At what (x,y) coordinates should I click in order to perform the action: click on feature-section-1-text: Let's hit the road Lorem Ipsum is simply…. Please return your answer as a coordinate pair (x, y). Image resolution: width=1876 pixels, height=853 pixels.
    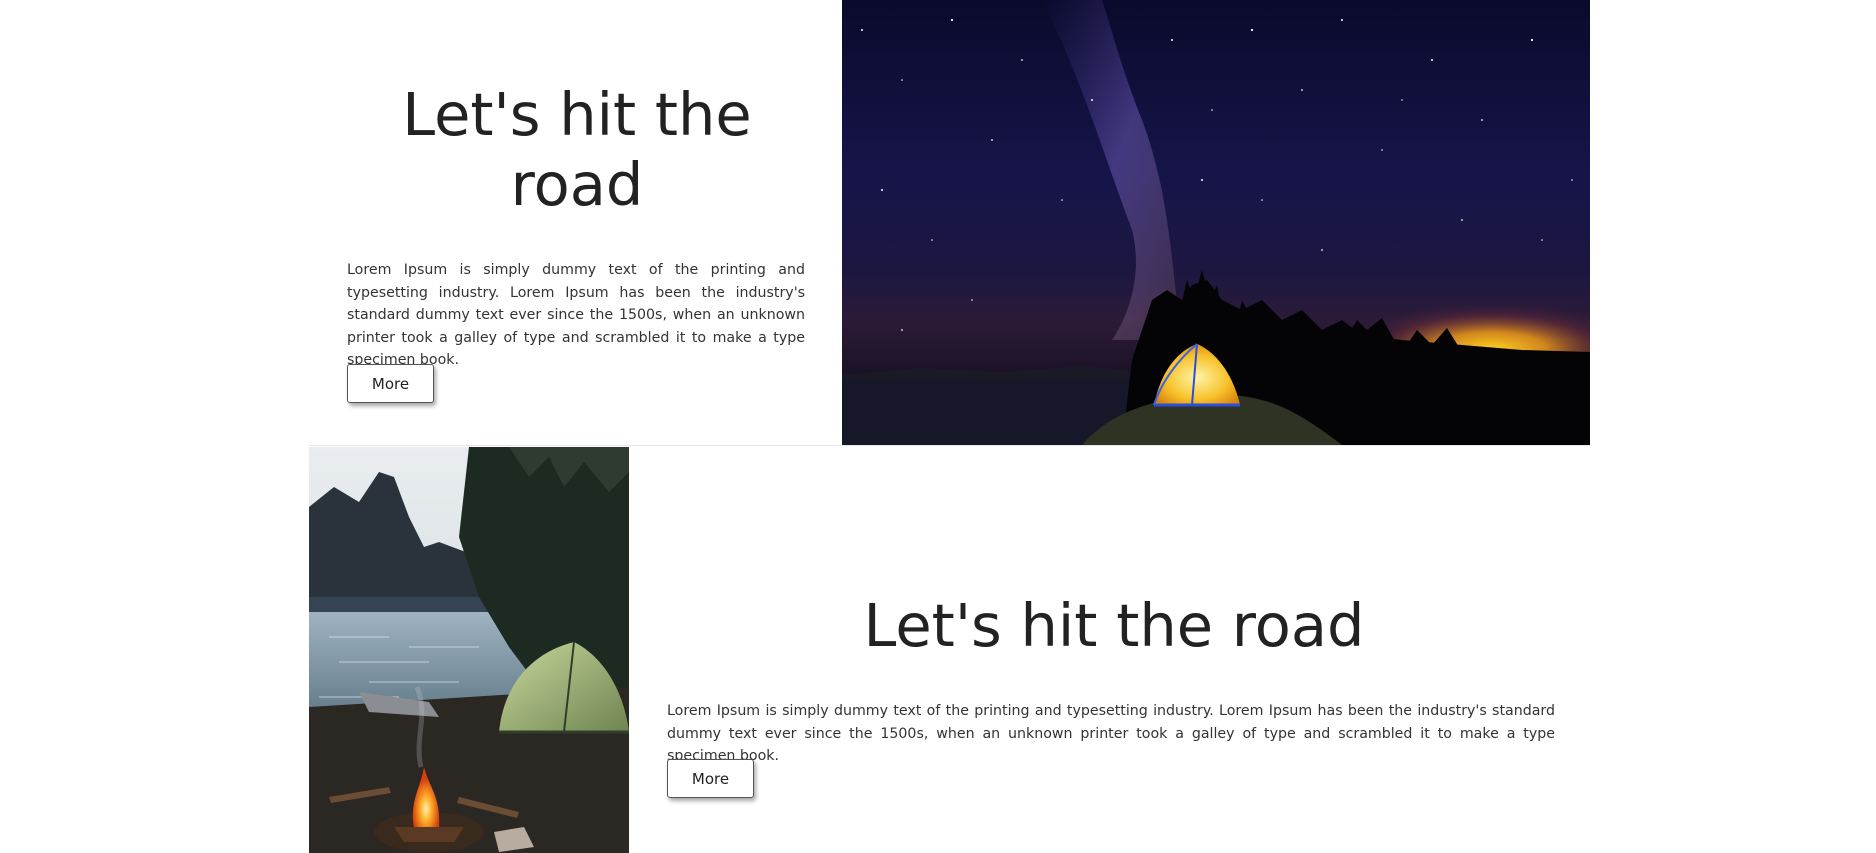
    Looking at the image, I should click on (575, 222).